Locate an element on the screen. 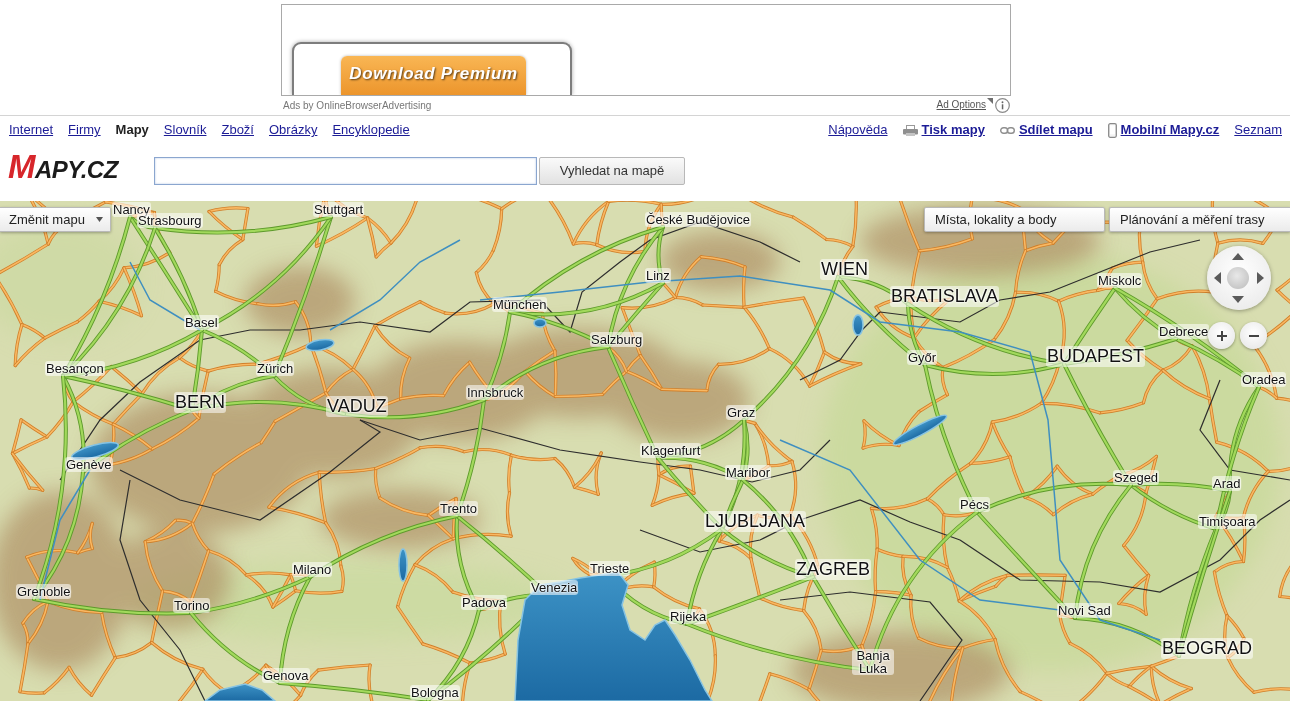  info-icon is located at coordinates (1002, 105).